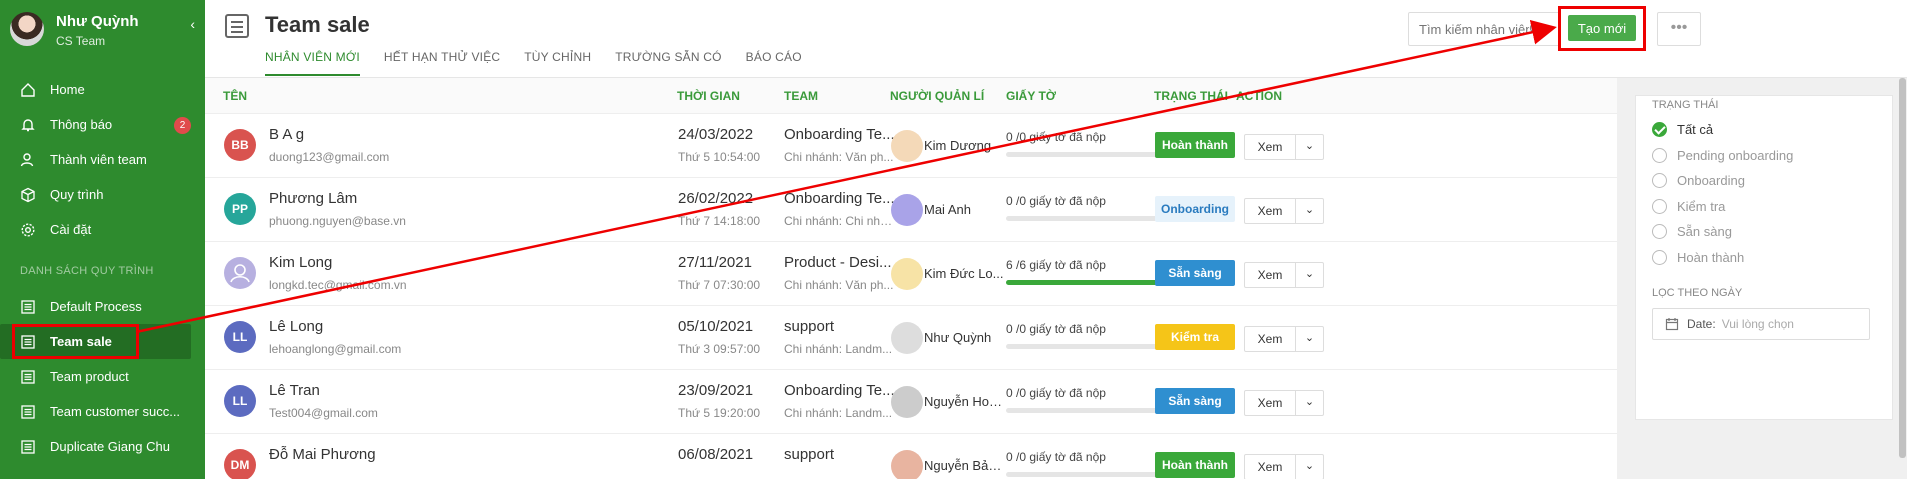 This screenshot has height=479, width=1907. What do you see at coordinates (1682, 129) in the screenshot?
I see `status-option: Tất cả` at bounding box center [1682, 129].